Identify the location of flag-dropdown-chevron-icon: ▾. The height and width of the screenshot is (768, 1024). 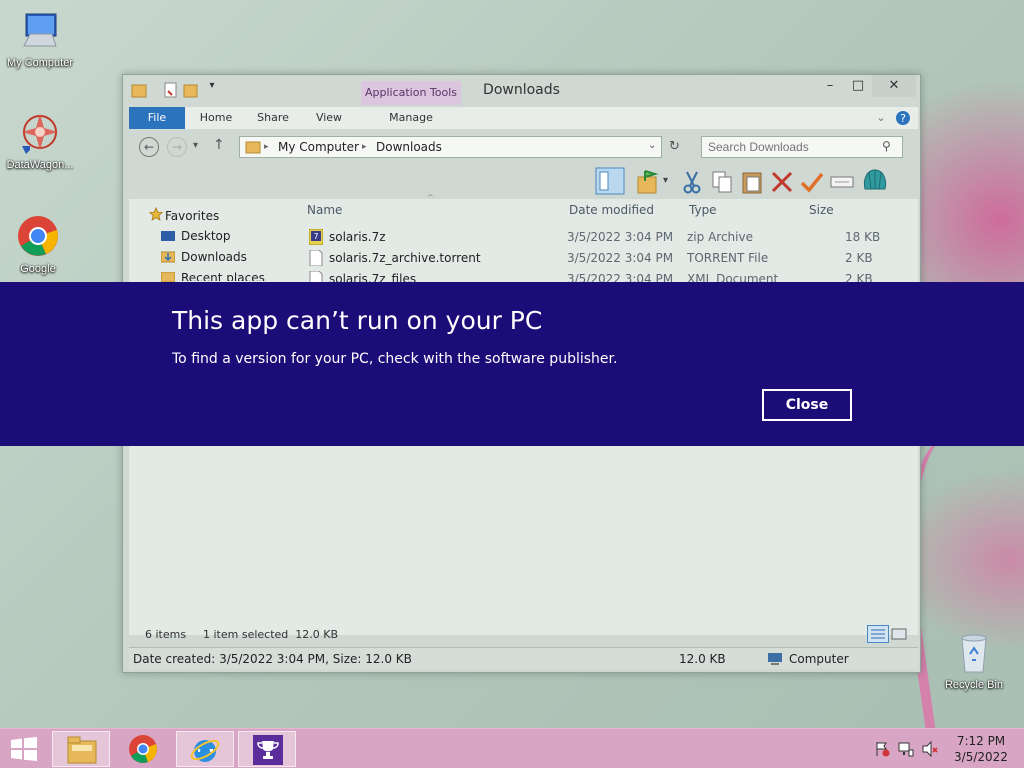
(665, 180).